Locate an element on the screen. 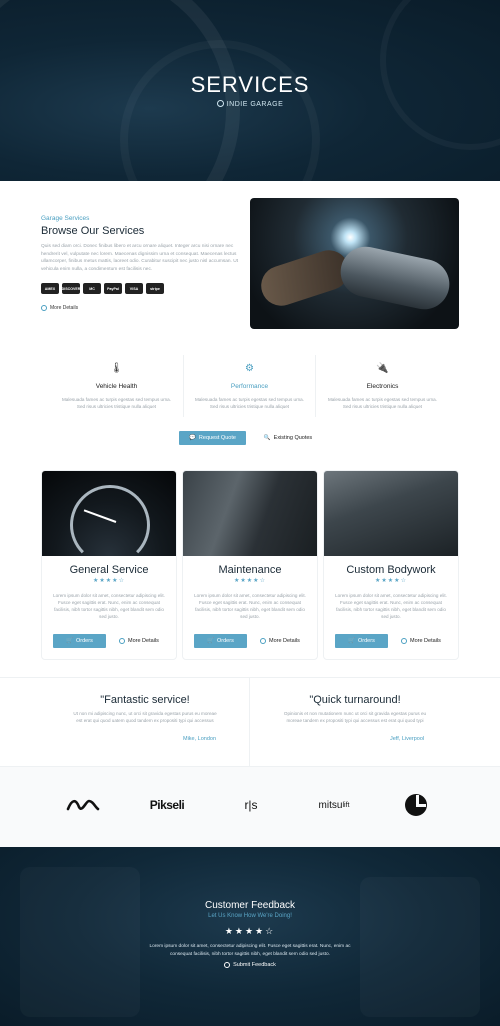 The width and height of the screenshot is (500, 1026). photo-arm-shape is located at coordinates (305, 278).